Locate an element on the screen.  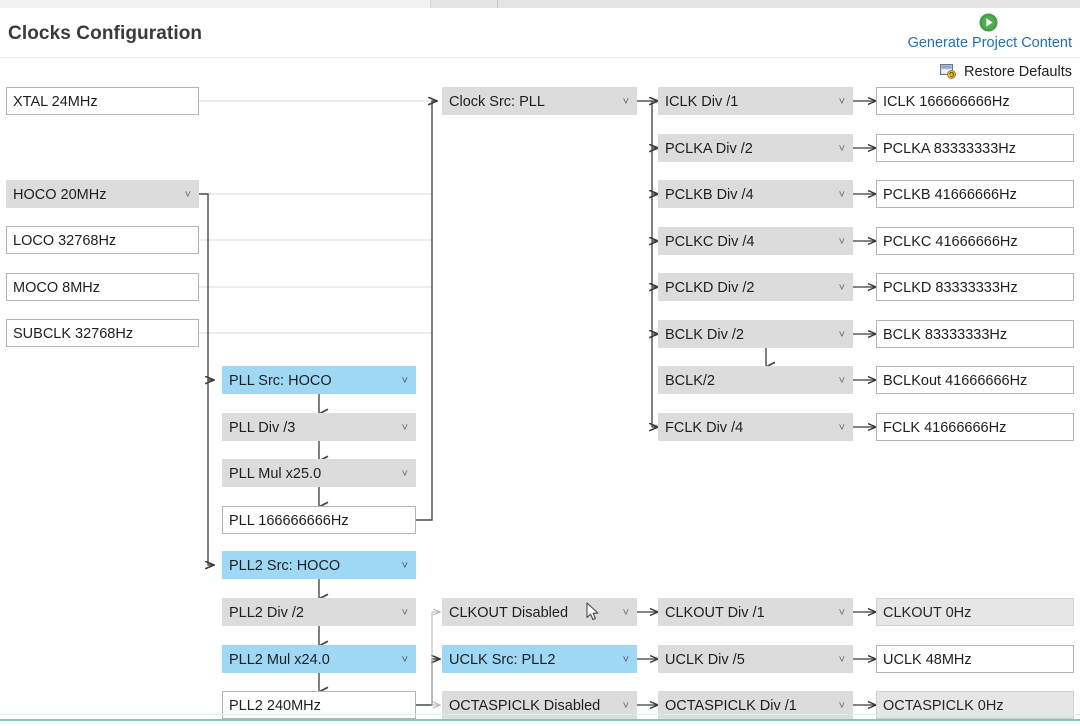
divider-bclk-half: BCLK/2 ˅ is located at coordinates (755, 380).